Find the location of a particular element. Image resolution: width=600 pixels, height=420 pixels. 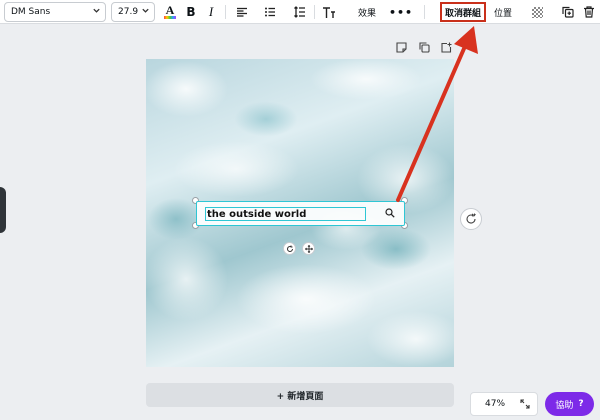

add-page-icon-button is located at coordinates (446, 47).